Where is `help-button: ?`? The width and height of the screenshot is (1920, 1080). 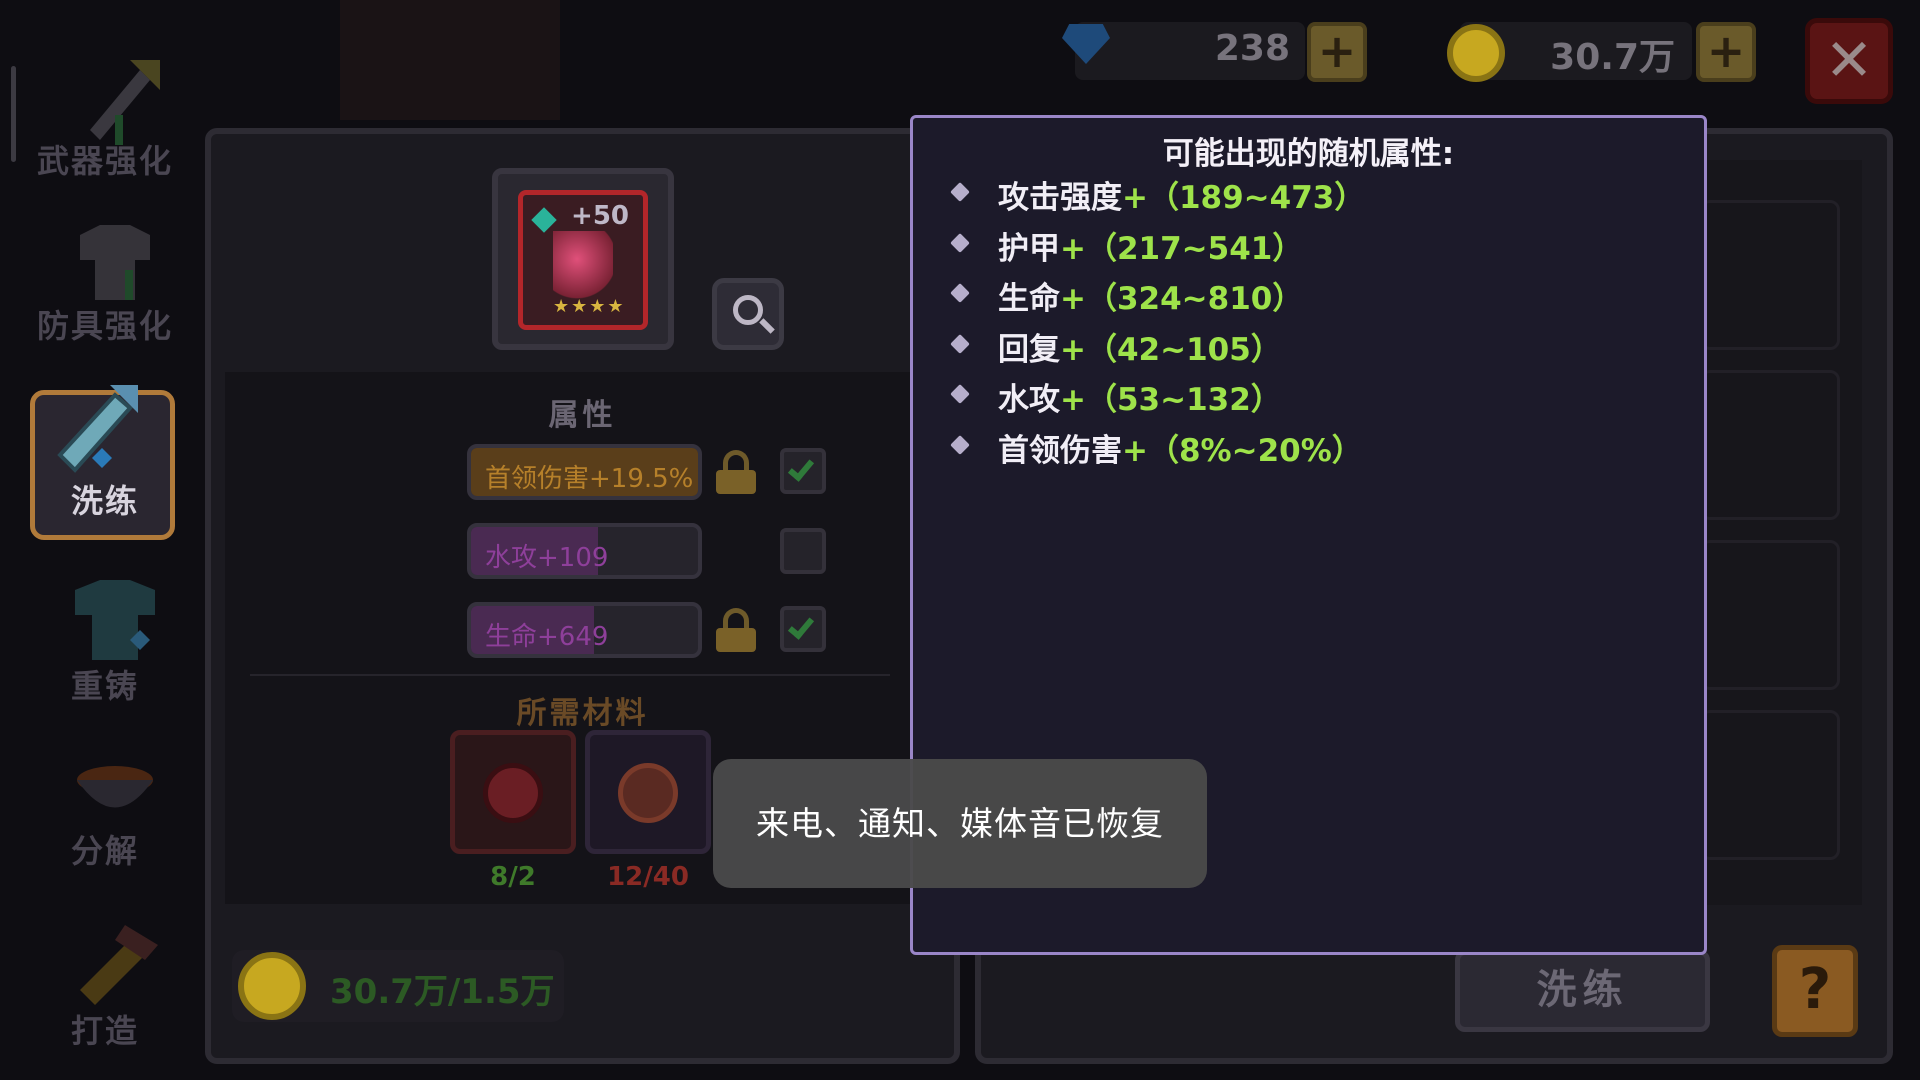 help-button: ? is located at coordinates (1815, 991).